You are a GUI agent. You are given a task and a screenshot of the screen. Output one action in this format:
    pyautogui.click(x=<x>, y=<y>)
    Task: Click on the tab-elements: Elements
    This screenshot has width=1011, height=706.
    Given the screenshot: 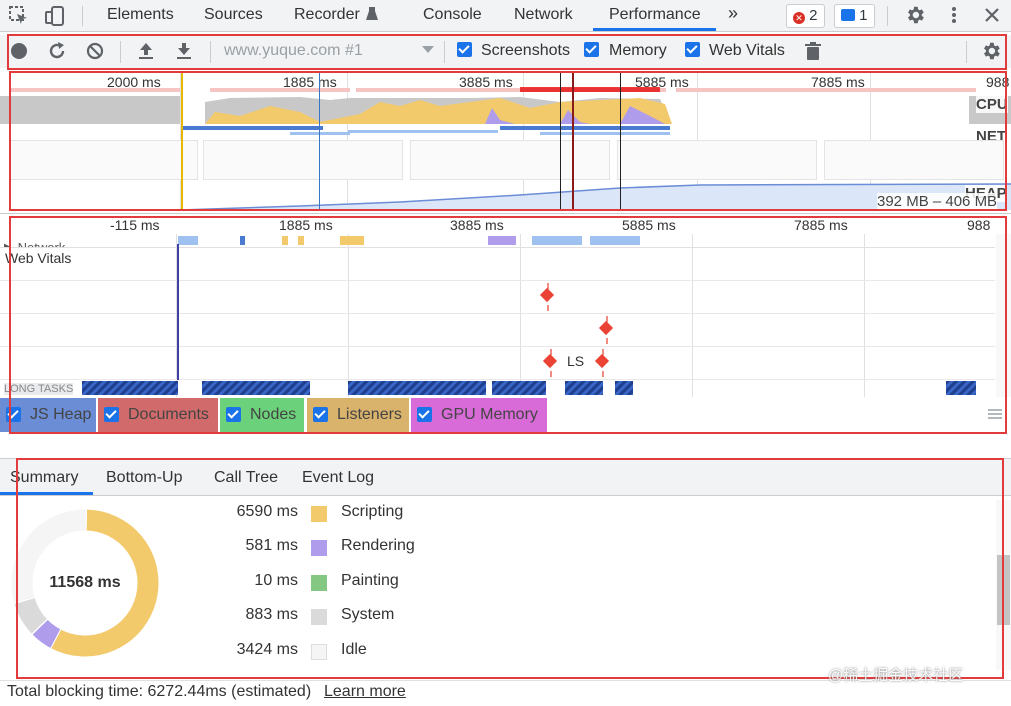 What is the action you would take?
    pyautogui.click(x=140, y=15)
    